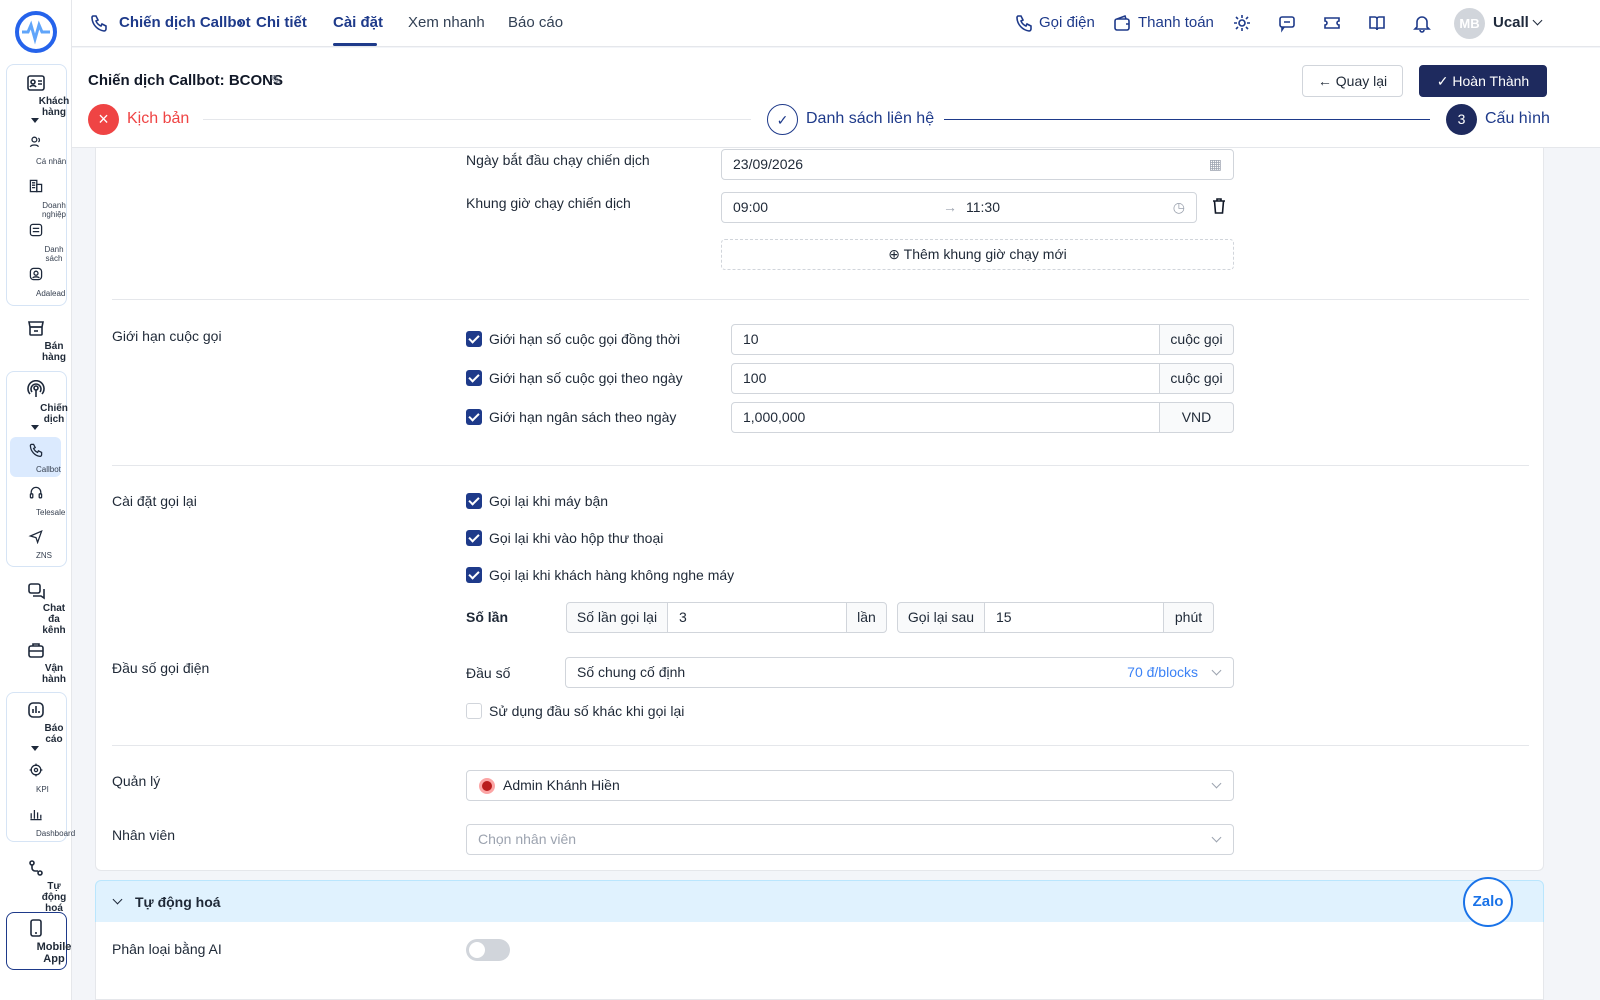 This screenshot has width=1600, height=1000. I want to click on nav-ban-hang: Bán hàng, so click(36, 340).